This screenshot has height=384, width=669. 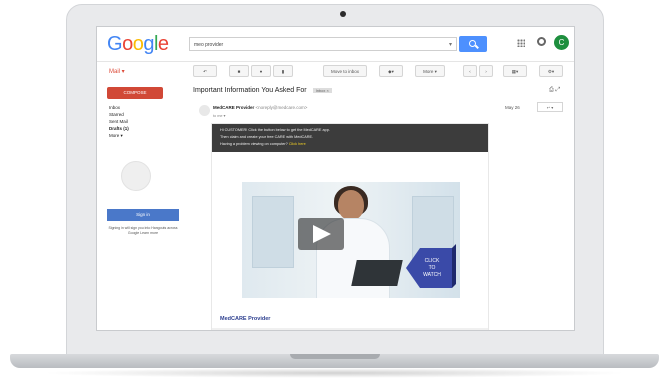 I want to click on more-button: More ▾, so click(x=430, y=71).